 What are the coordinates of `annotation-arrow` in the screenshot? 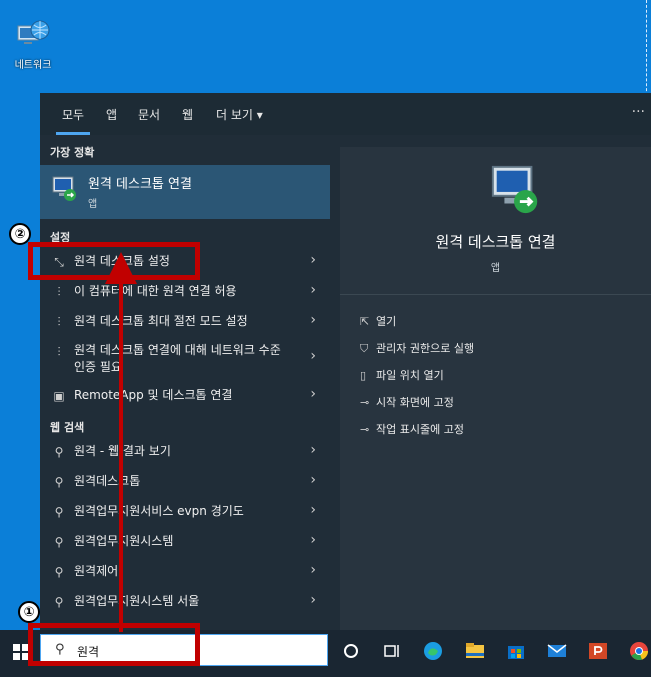 It's located at (121, 442).